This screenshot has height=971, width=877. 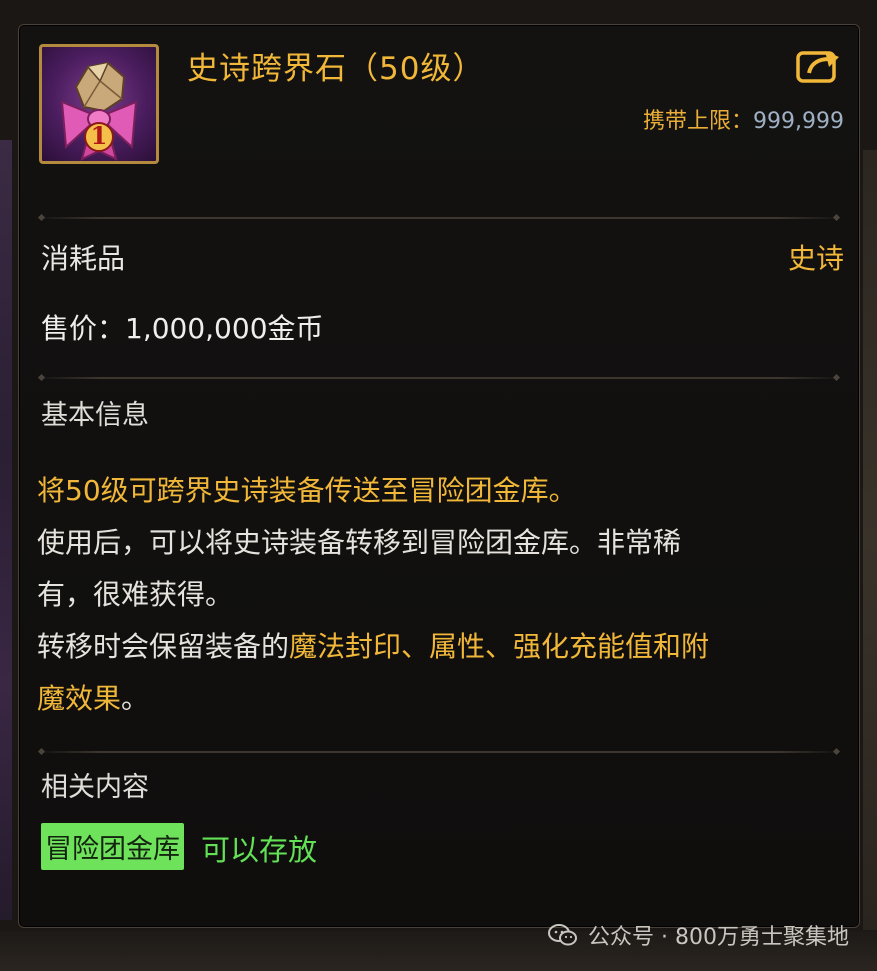 What do you see at coordinates (112, 846) in the screenshot?
I see `storage-tag: 冒险团金库` at bounding box center [112, 846].